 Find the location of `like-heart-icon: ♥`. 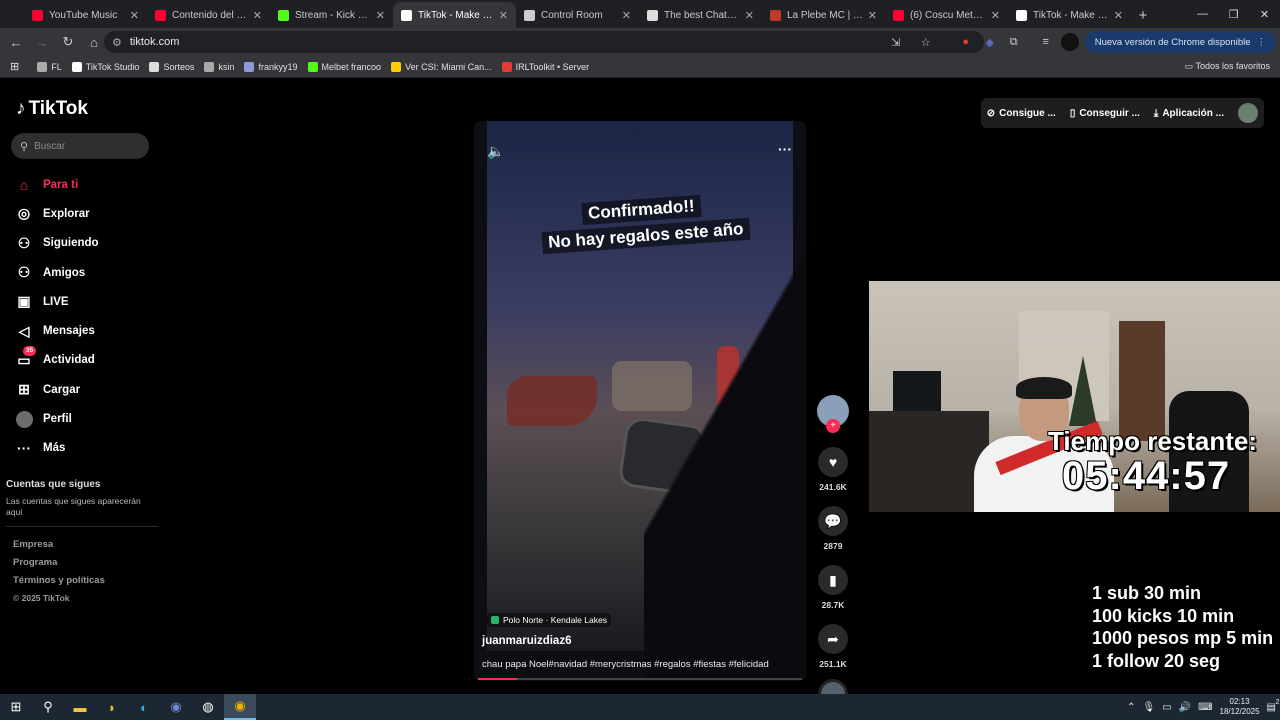

like-heart-icon: ♥ is located at coordinates (833, 462).